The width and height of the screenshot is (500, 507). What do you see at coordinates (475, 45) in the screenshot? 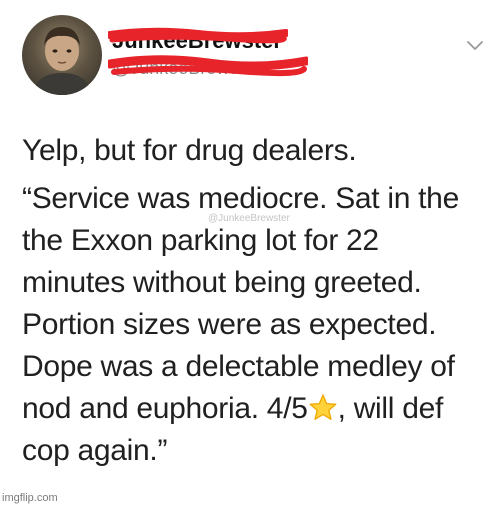
I see `chevron-down-icon` at bounding box center [475, 45].